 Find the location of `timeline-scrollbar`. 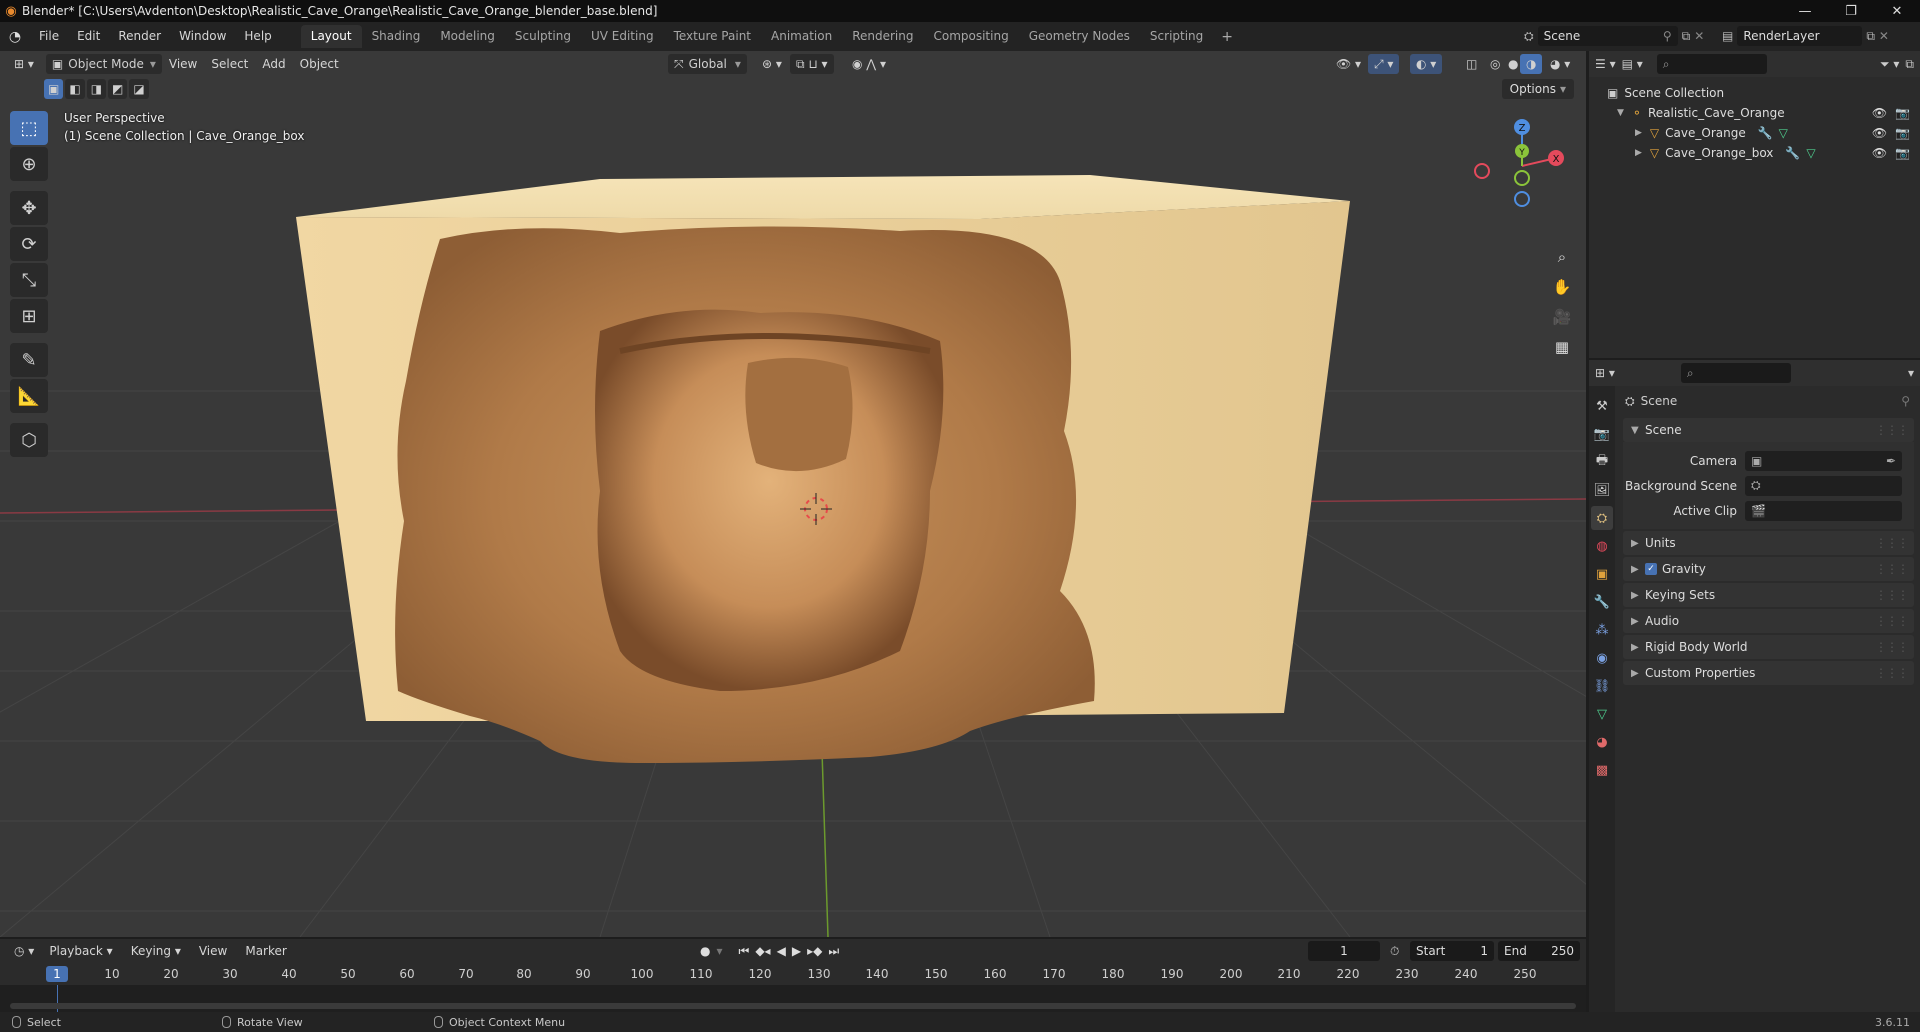

timeline-scrollbar is located at coordinates (793, 1006).